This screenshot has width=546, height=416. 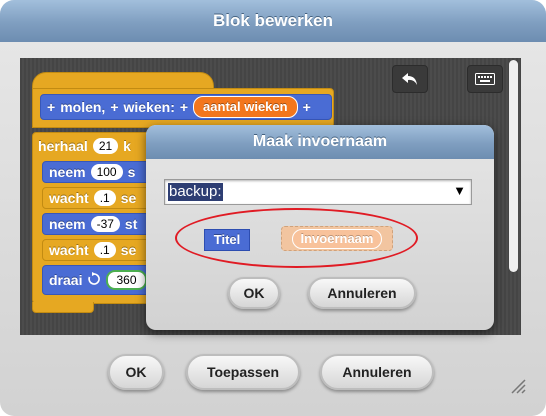 What do you see at coordinates (105, 146) in the screenshot?
I see `repeat-count-input: 21` at bounding box center [105, 146].